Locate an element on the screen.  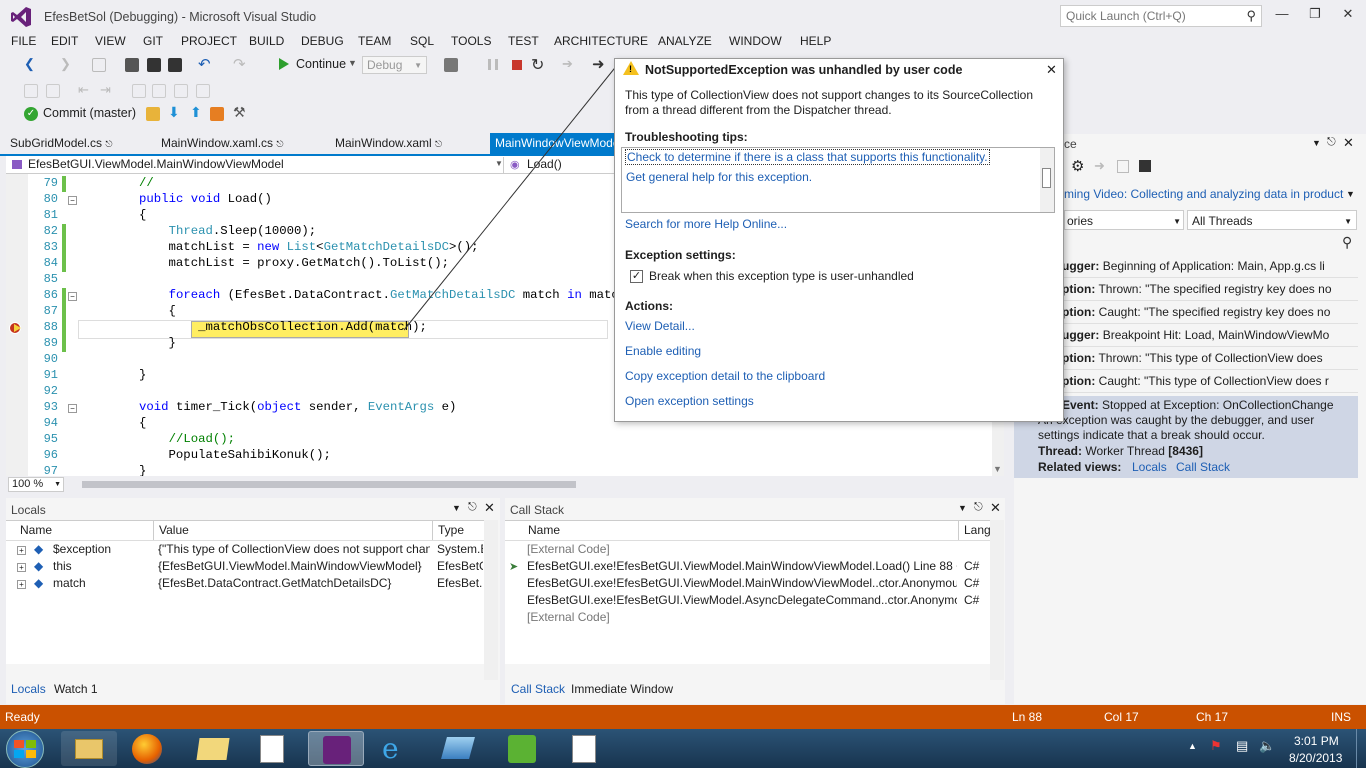
enable-editing-link: Enable editing is located at coordinates (663, 351).